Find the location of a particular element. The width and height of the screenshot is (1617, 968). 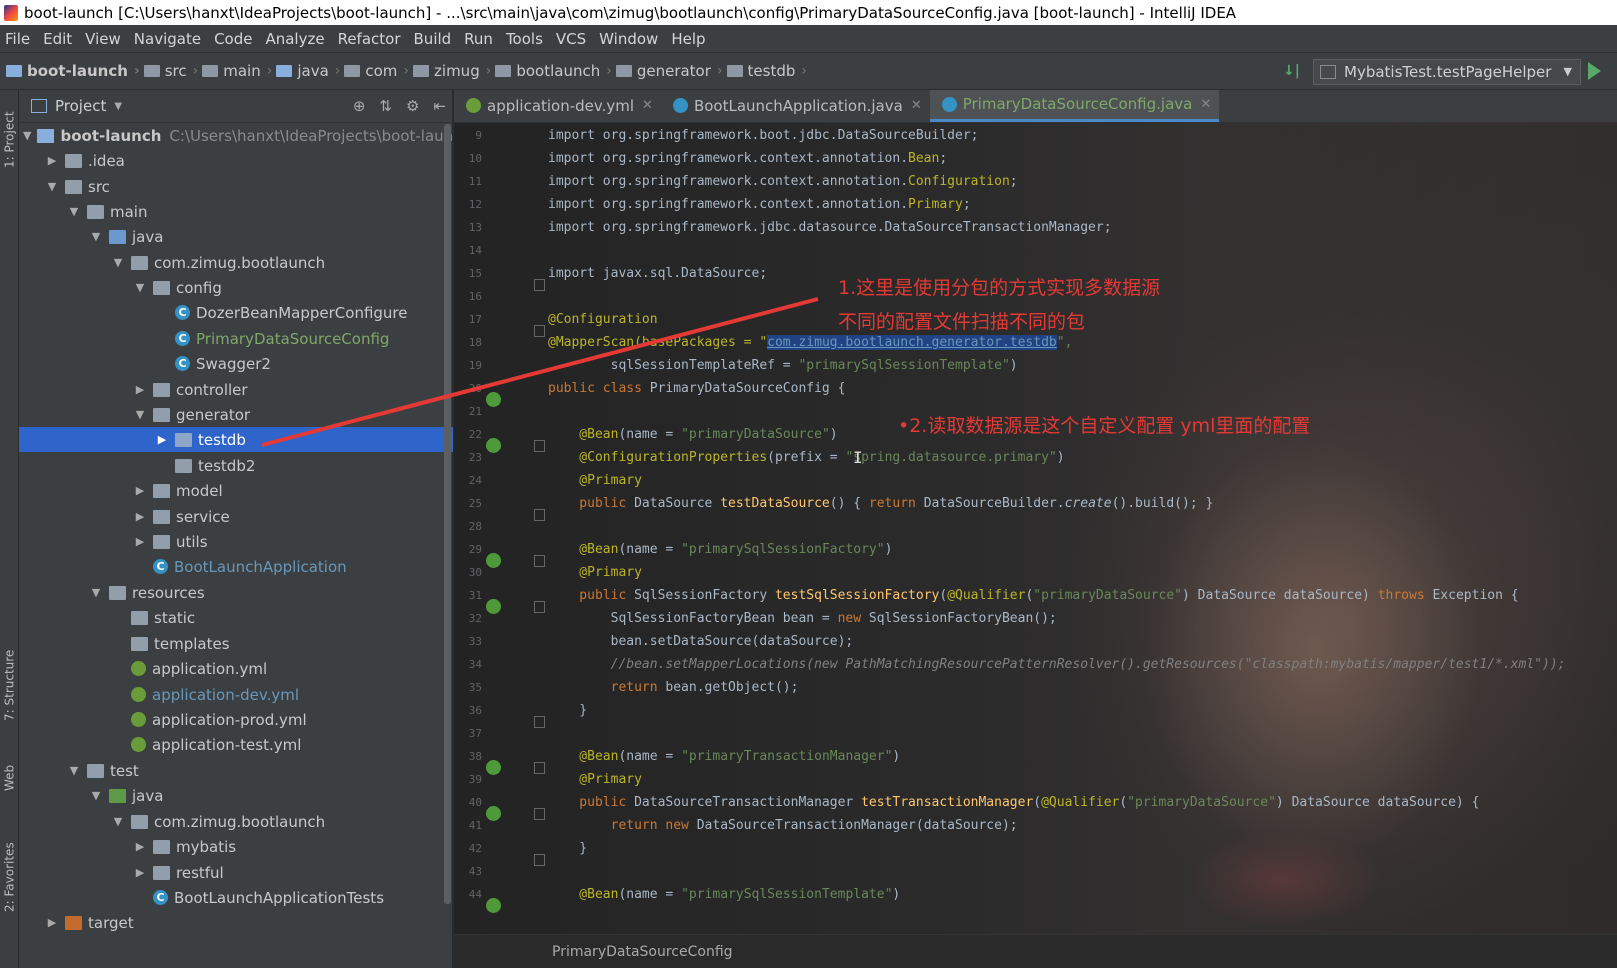

tree-node-test-package: ▼ com.zimug.bootlaunch is located at coordinates (236, 821).